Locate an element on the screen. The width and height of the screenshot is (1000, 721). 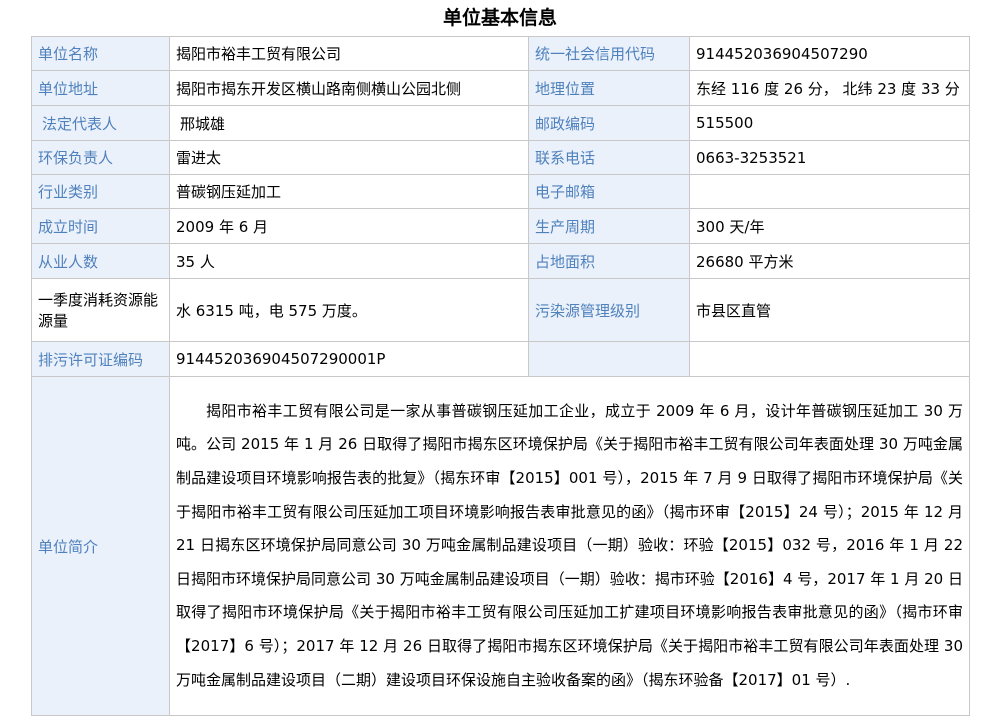
value-location: 东经 116 度 26 分， 北纬 23 度 33 分 is located at coordinates (829, 88).